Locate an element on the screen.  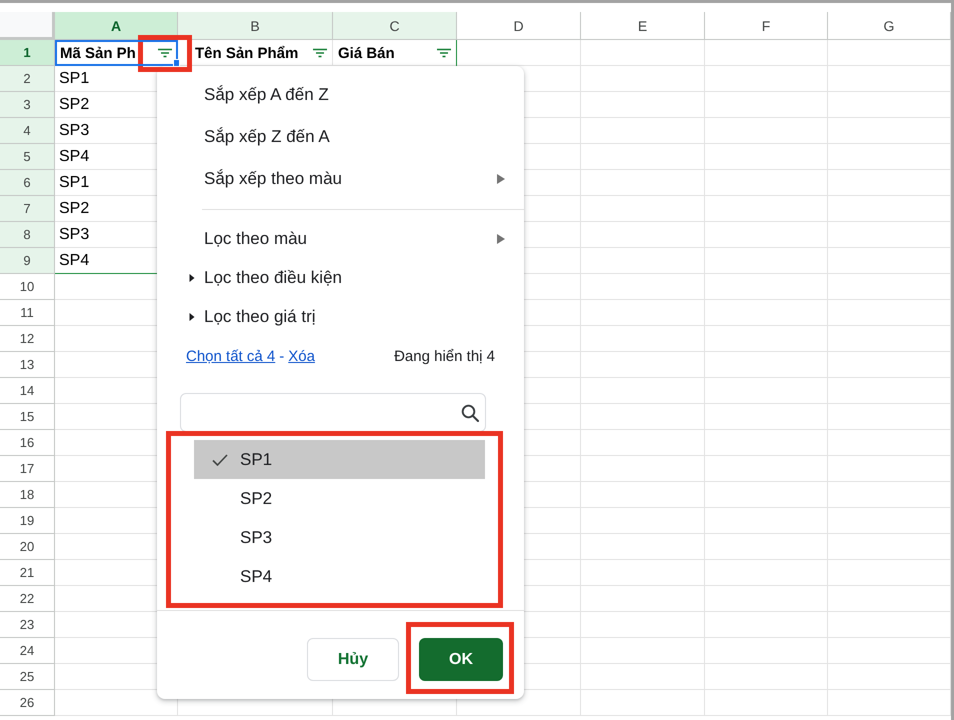
selected-cell: Mã Sản Ph is located at coordinates (116, 53).